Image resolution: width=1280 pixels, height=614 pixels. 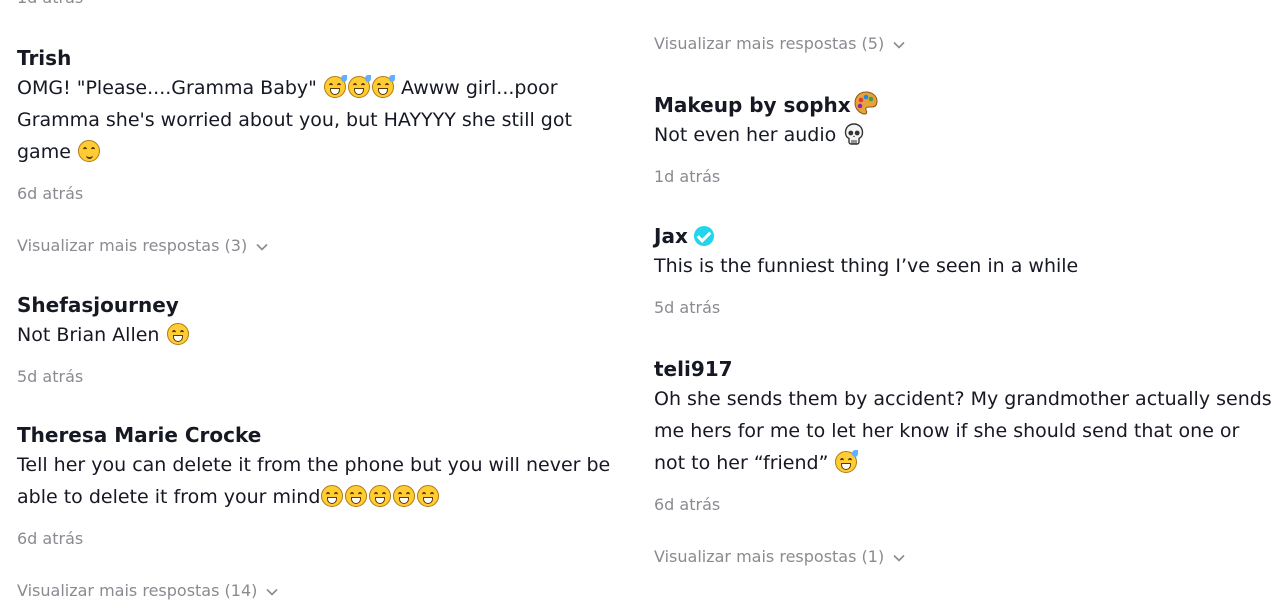 What do you see at coordinates (322, 435) in the screenshot?
I see `comment-author: Theresa Marie Crocke` at bounding box center [322, 435].